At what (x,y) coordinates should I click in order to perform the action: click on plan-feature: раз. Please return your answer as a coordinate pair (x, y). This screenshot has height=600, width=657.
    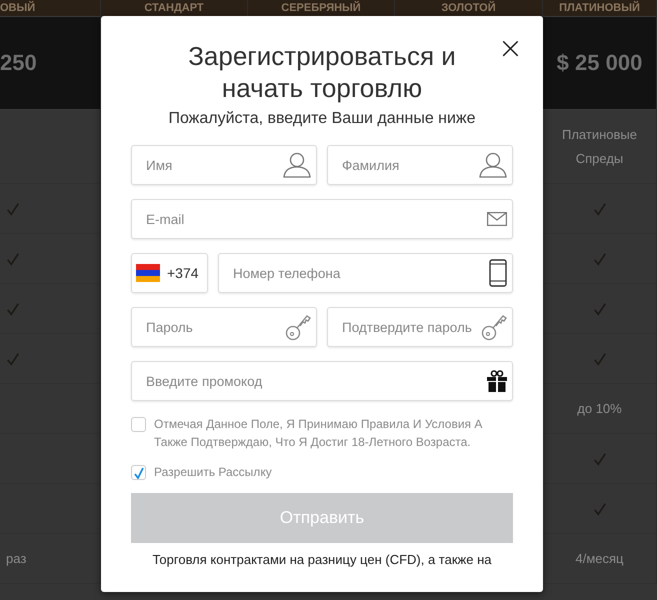
    Looking at the image, I should click on (16, 559).